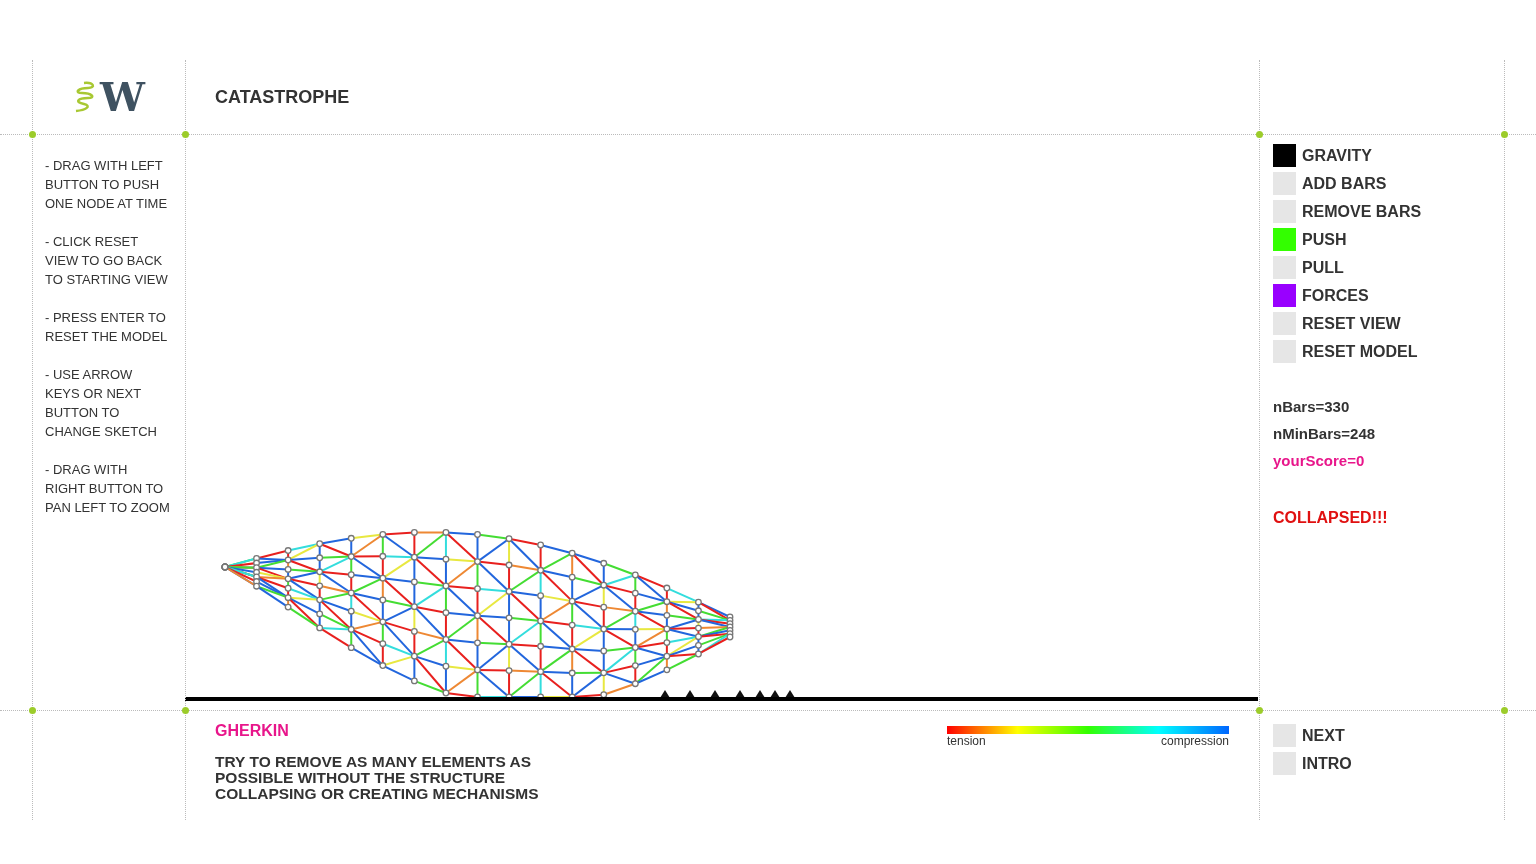  Describe the element at coordinates (377, 778) in the screenshot. I see `task-text: TRY TO REMOVE AS MANY ELEMENTS AS POSSIBLE WITHOUT THE STRUCTURE COLLAPSING OR CREATING MECHANISMS` at that location.